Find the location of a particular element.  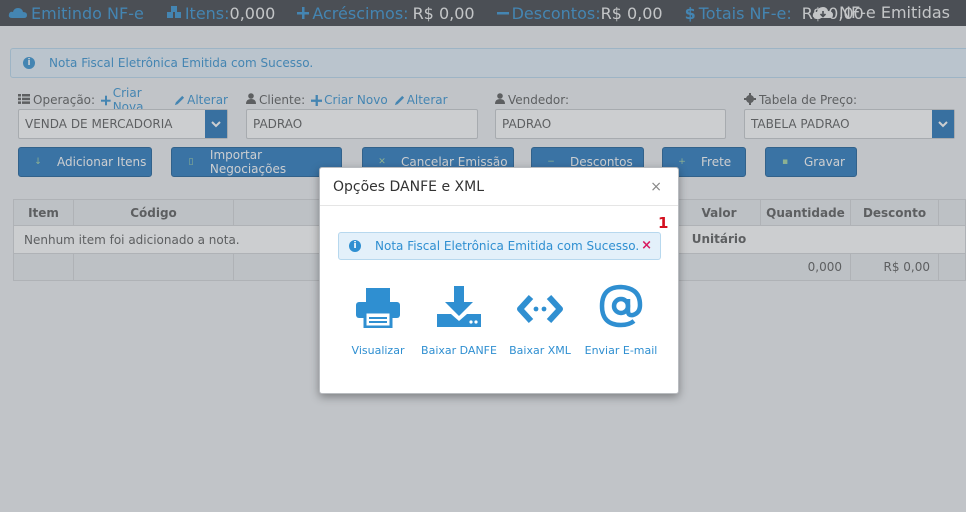

info-icon: i is located at coordinates (355, 246).